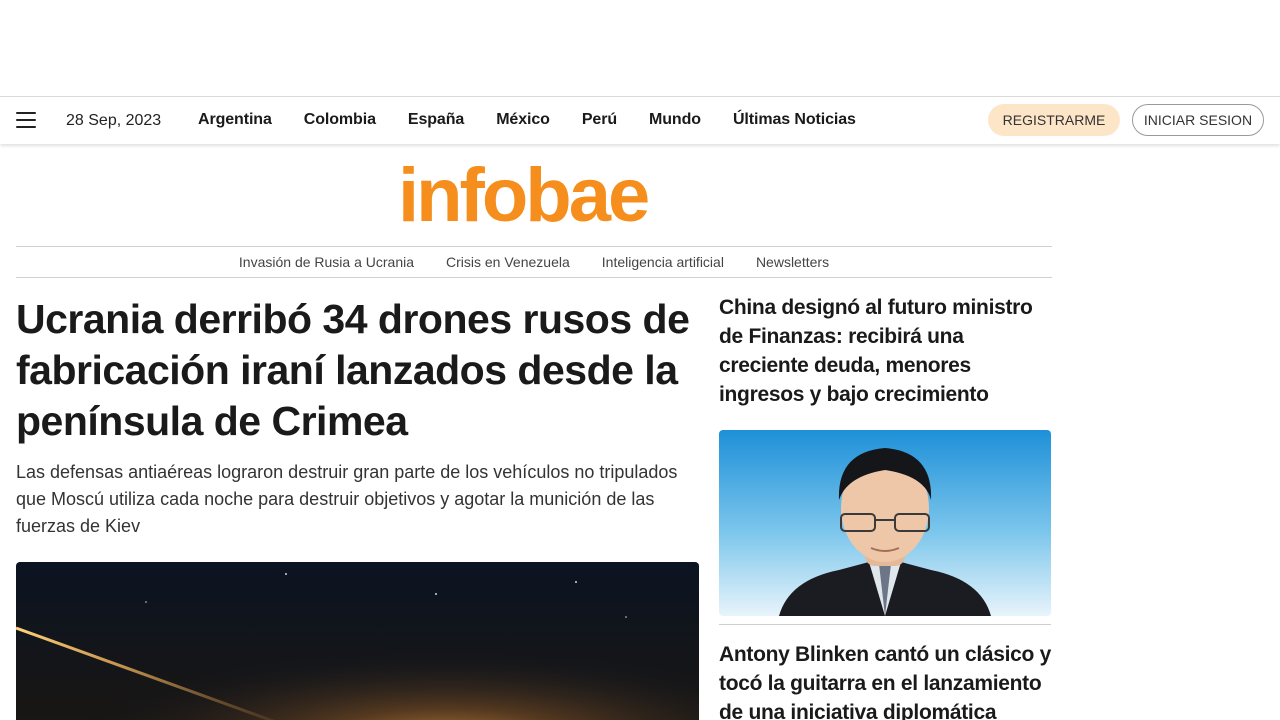 The height and width of the screenshot is (720, 1280). Describe the element at coordinates (523, 120) in the screenshot. I see `nav-item-mexico: México` at that location.